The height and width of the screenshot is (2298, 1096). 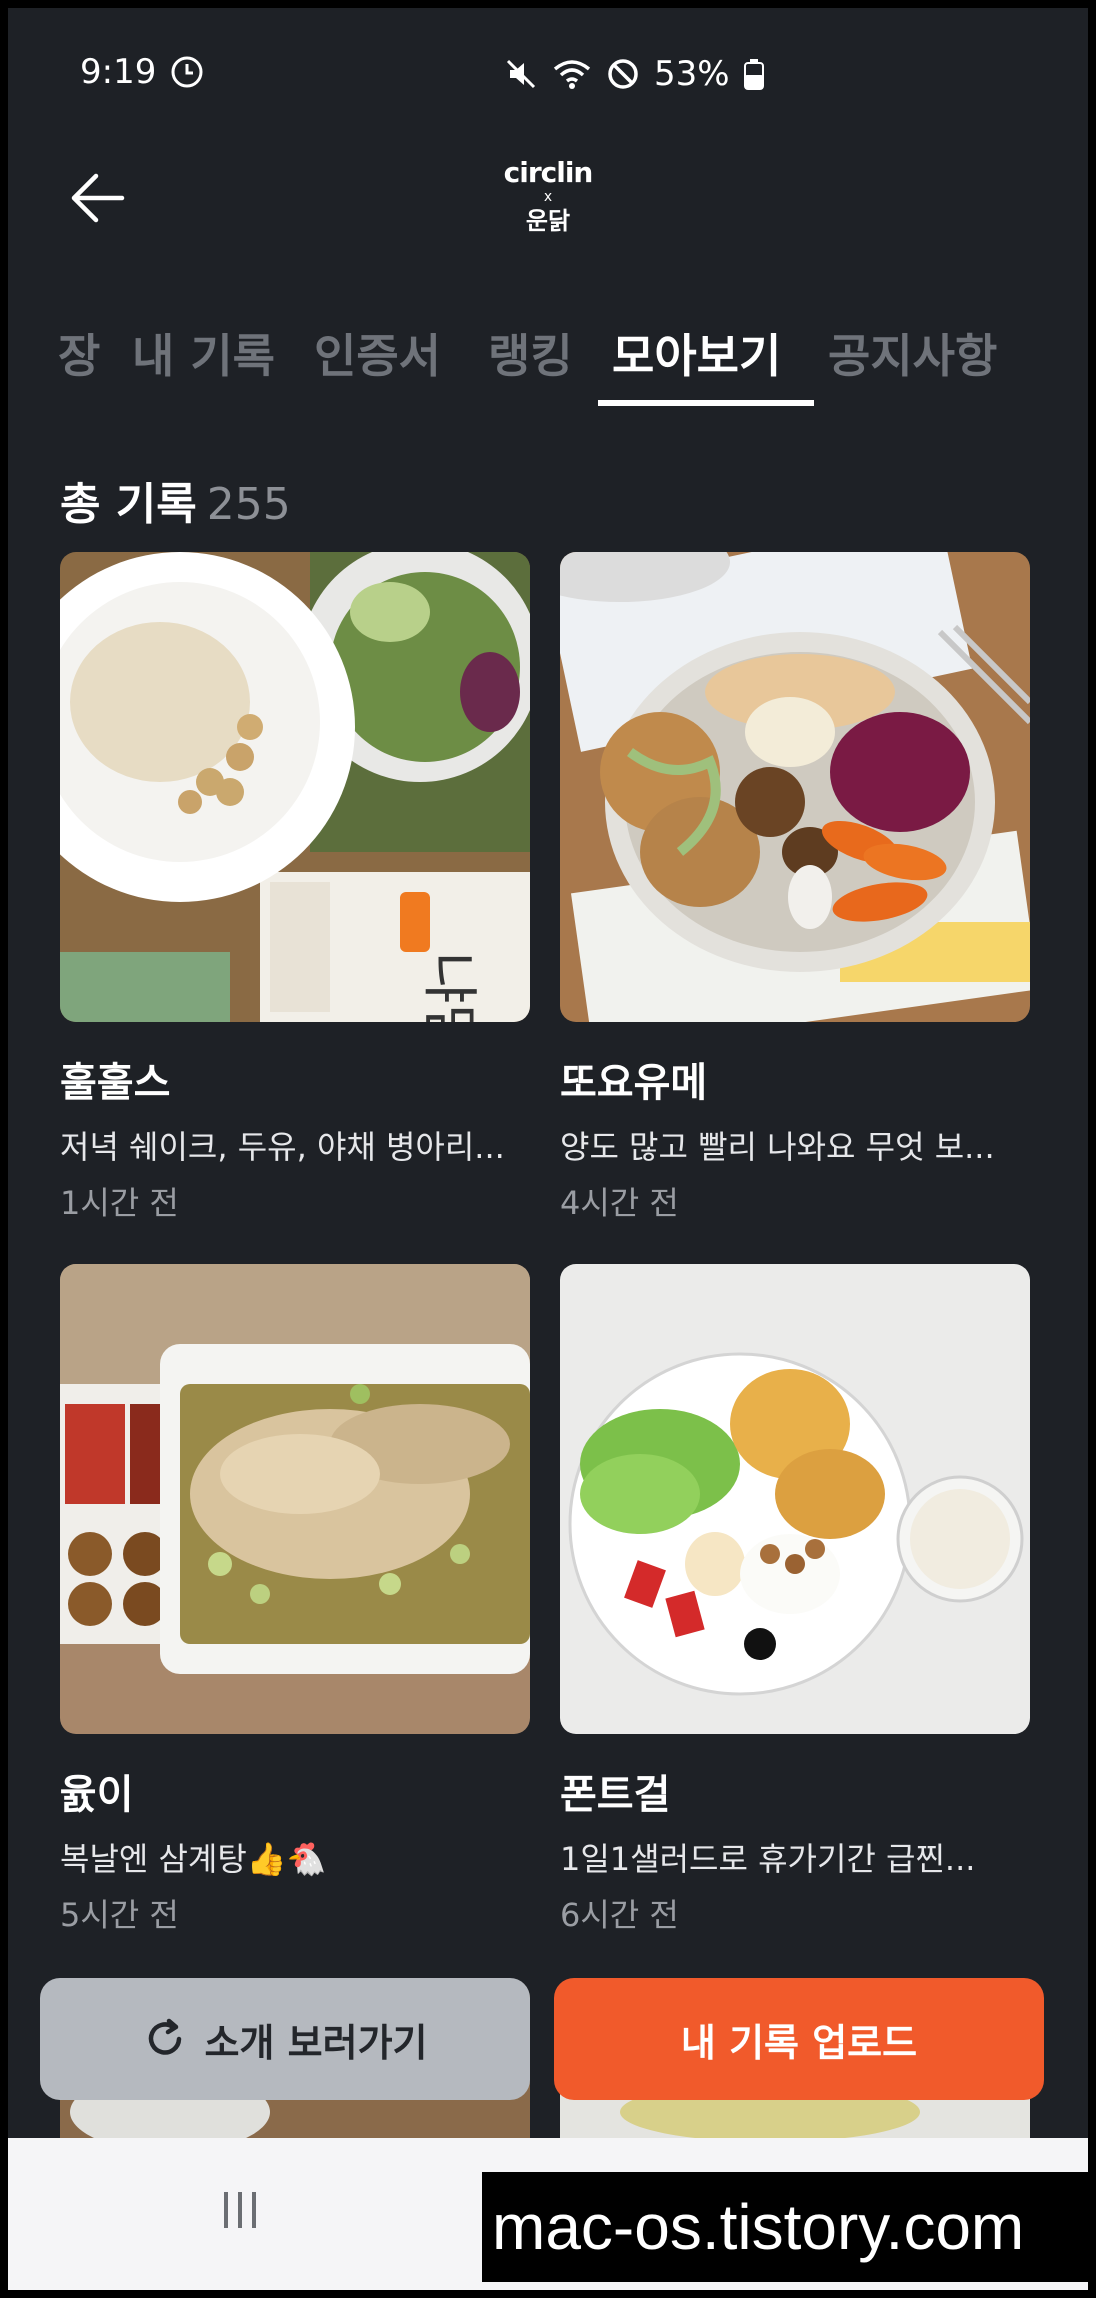 I want to click on tab-notices: 공지사항, so click(x=912, y=353).